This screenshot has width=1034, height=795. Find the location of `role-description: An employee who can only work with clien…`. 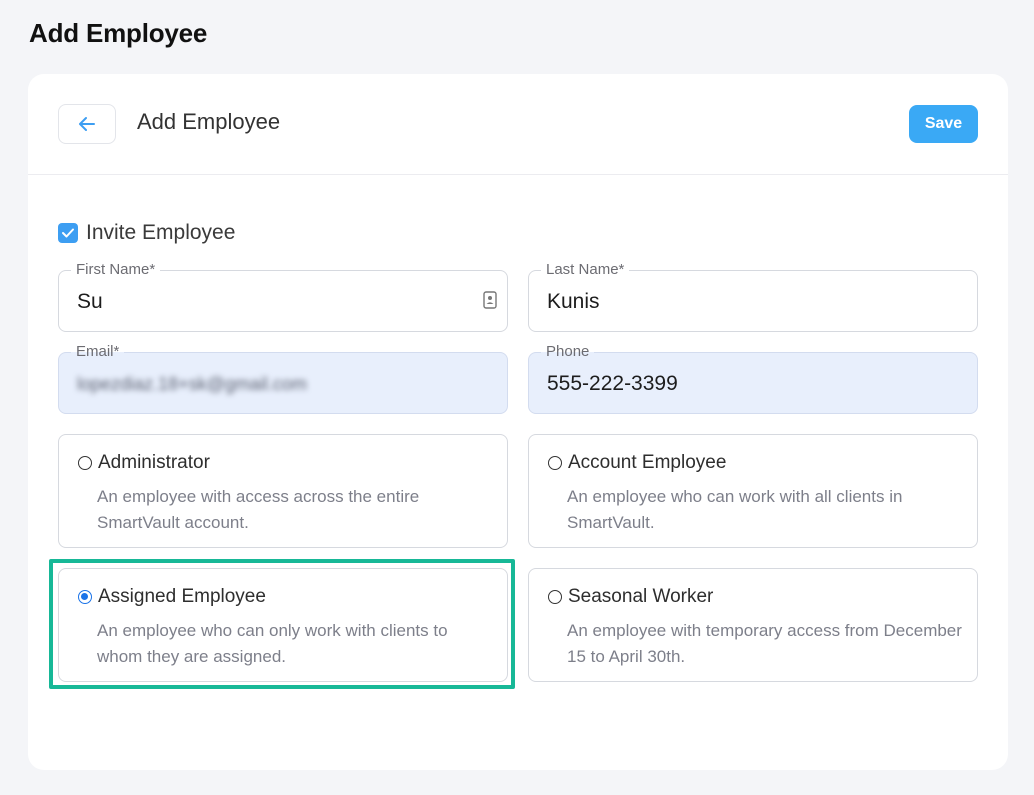

role-description: An employee who can only work with clien… is located at coordinates (272, 643).